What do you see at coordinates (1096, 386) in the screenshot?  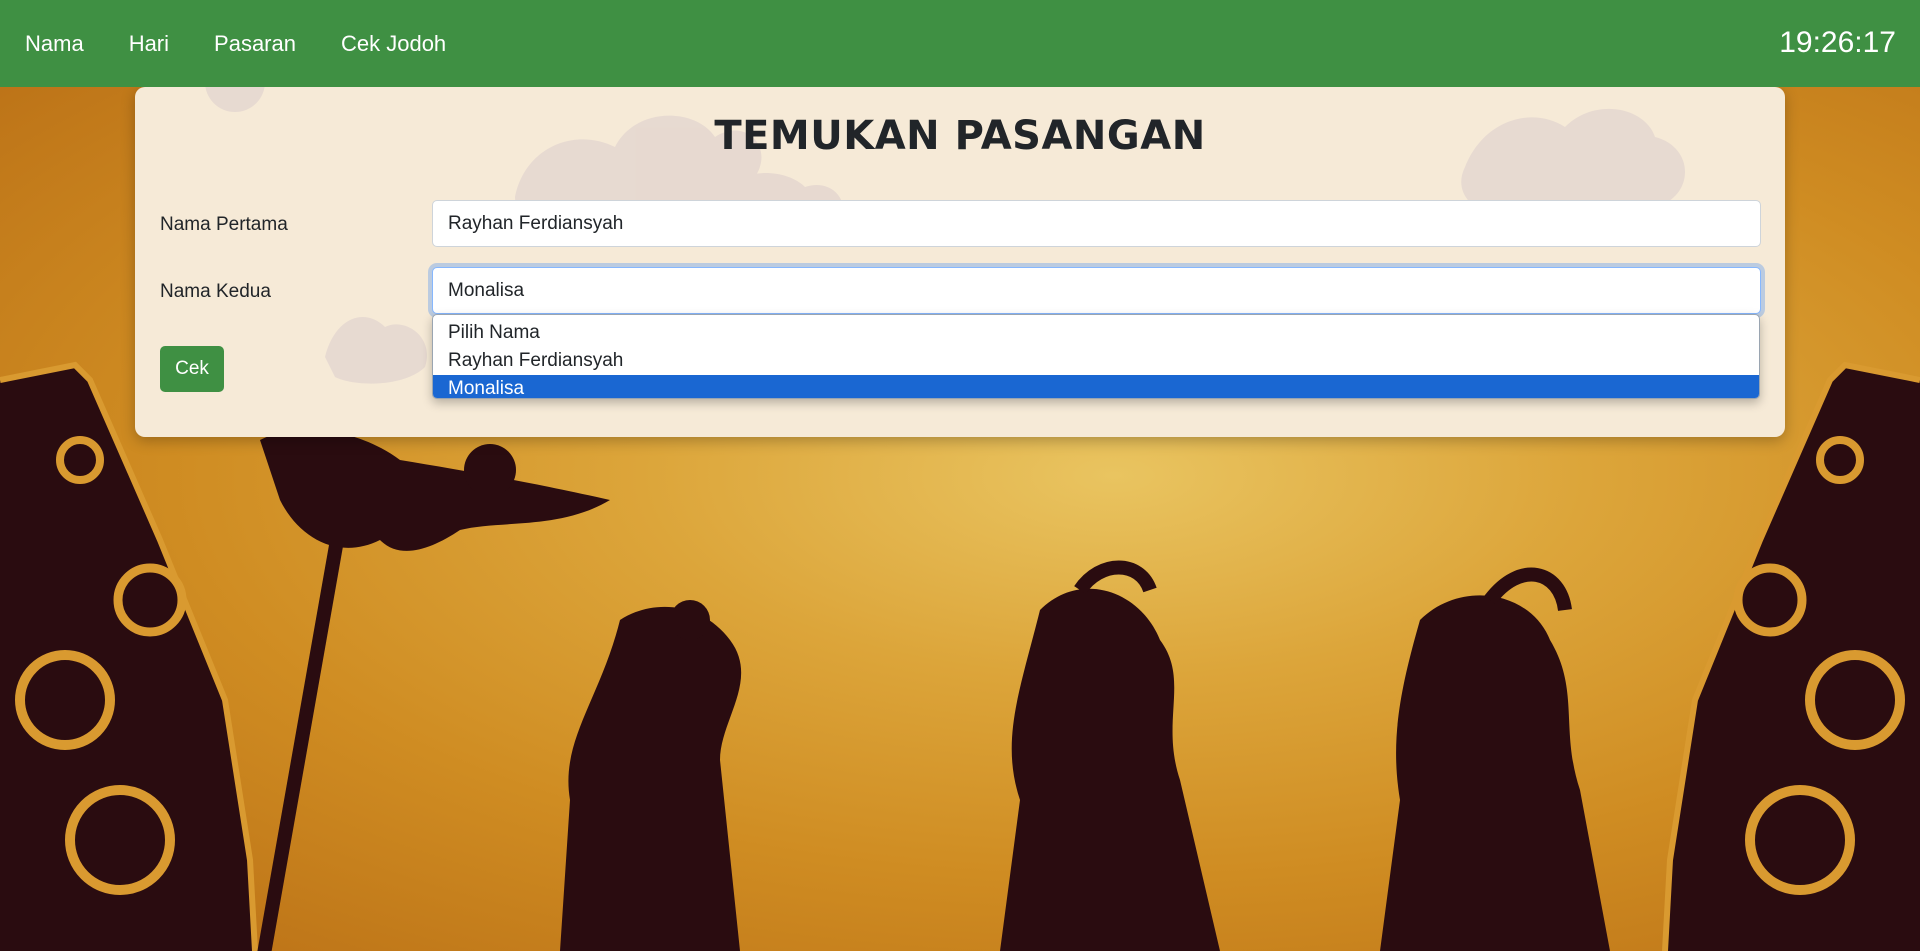 I see `dropdown-option-monalisa: Monalisa` at bounding box center [1096, 386].